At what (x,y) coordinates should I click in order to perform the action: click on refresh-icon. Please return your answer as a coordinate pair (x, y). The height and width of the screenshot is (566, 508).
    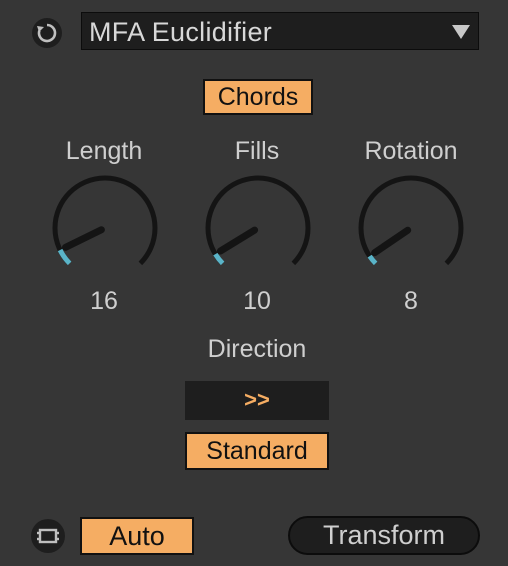
    Looking at the image, I should click on (47, 33).